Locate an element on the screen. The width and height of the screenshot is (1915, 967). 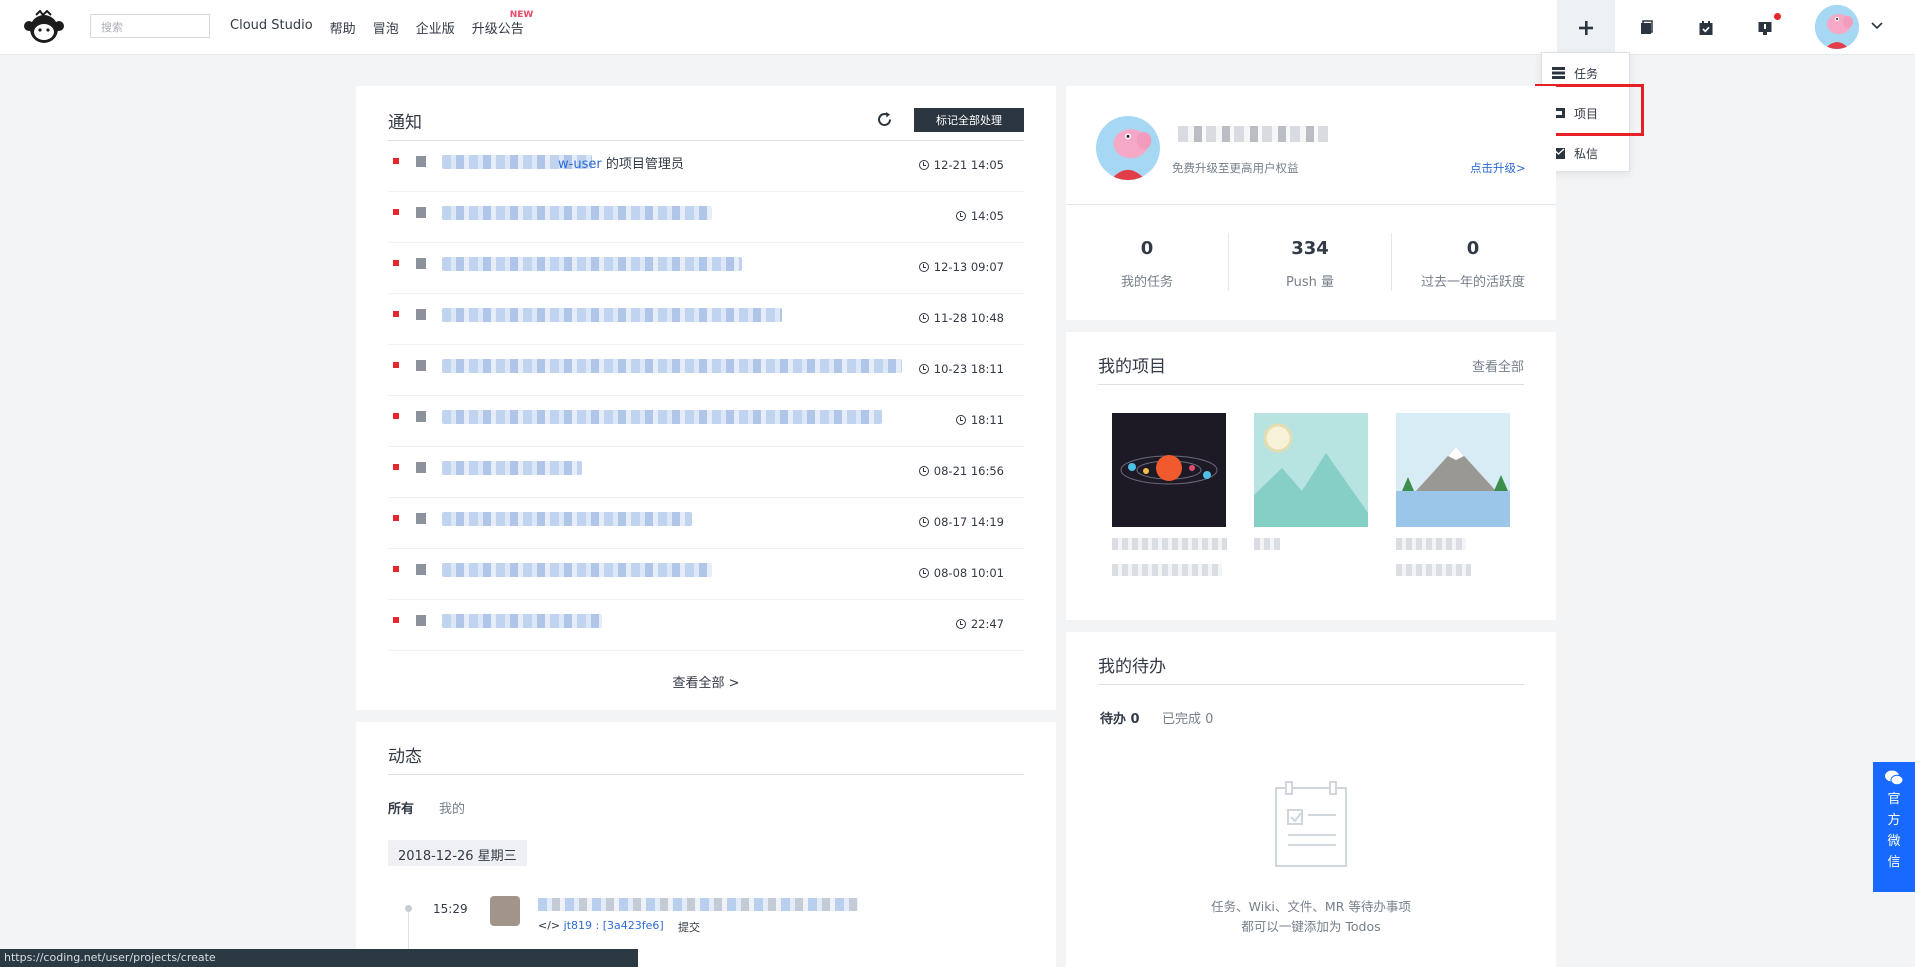
notification-row: 11-28 10:48 is located at coordinates (706, 319).